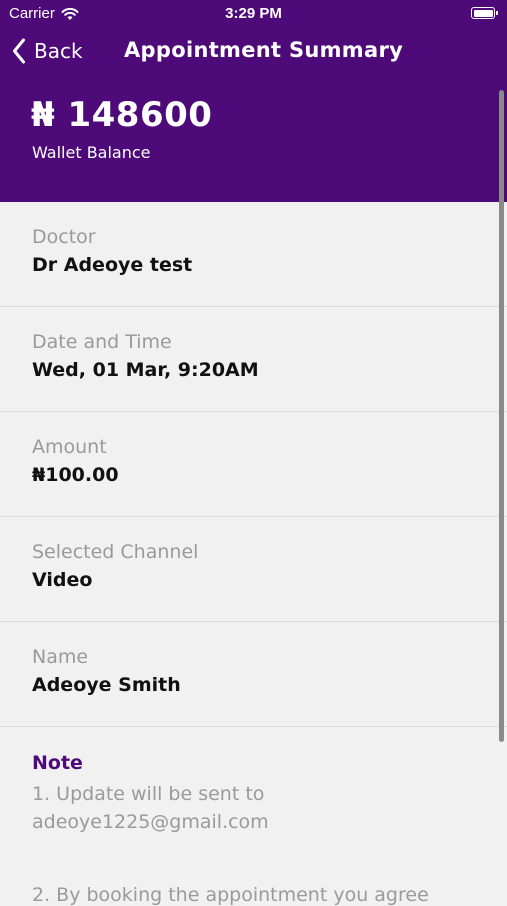  I want to click on status-bar: Carrier 3:29 PM, so click(253, 14).